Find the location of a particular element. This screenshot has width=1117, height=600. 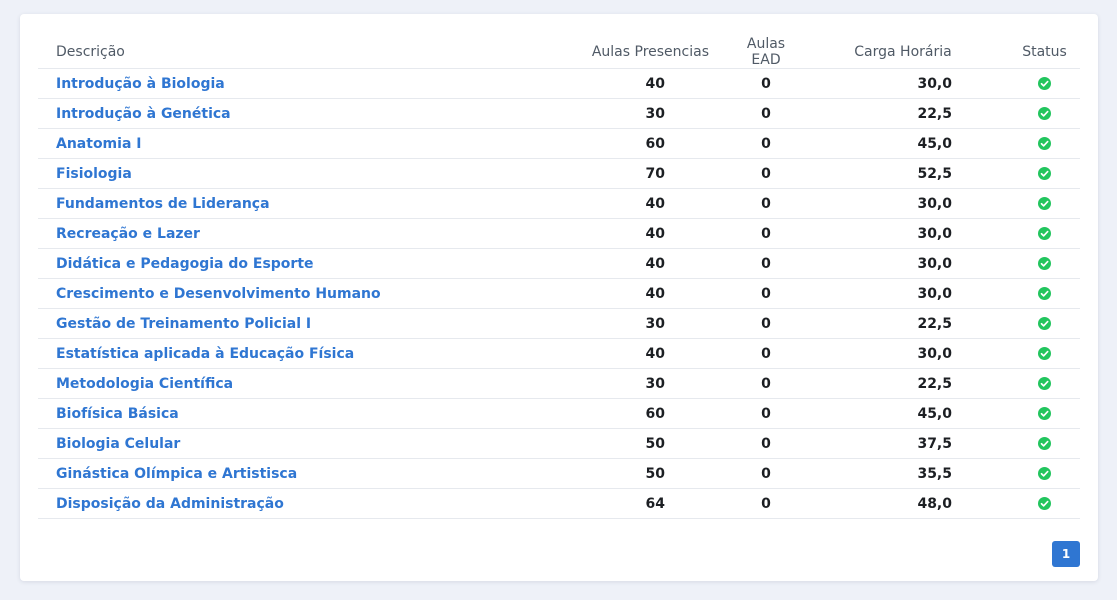

table-row: Didática e Pedagogia do Esporte 40 0 30,0 is located at coordinates (559, 263).